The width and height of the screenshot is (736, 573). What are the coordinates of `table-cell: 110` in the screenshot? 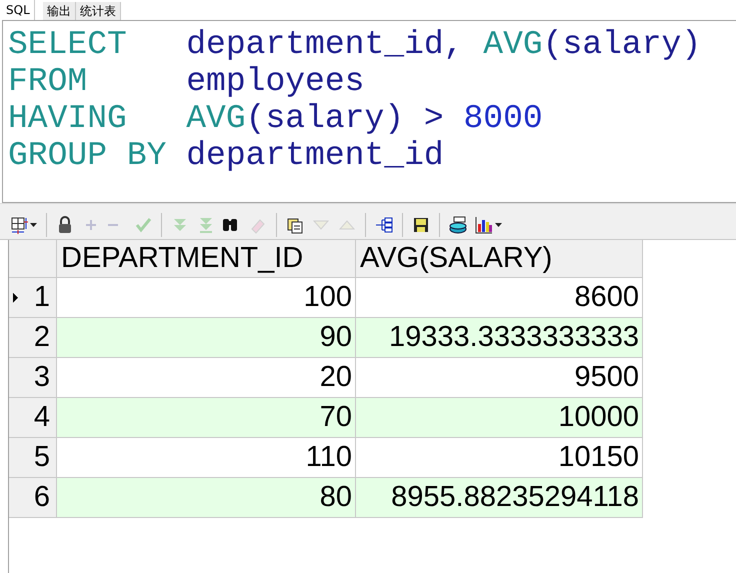 It's located at (206, 458).